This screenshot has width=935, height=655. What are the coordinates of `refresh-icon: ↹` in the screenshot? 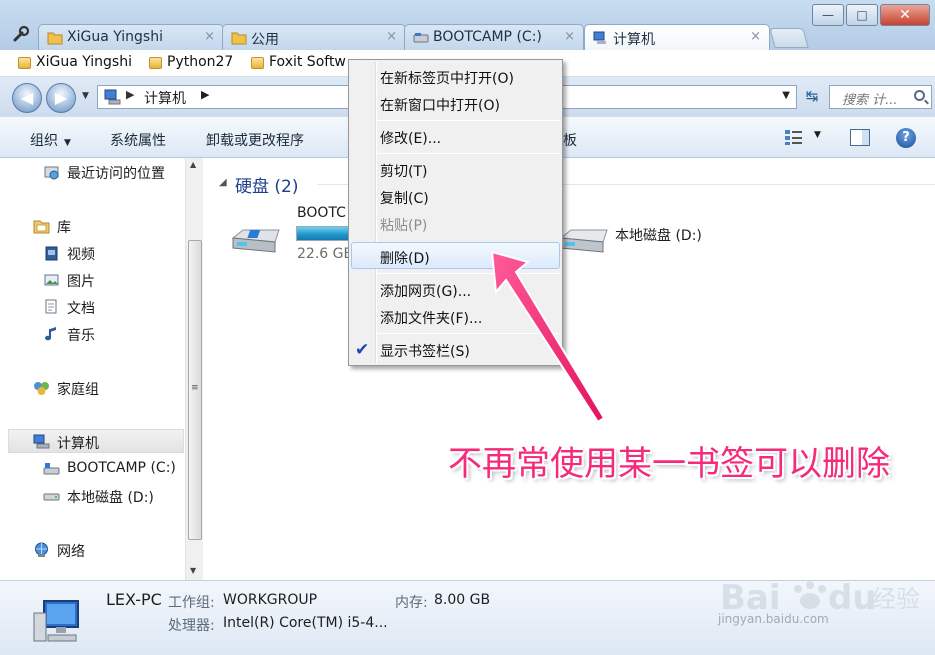 It's located at (812, 98).